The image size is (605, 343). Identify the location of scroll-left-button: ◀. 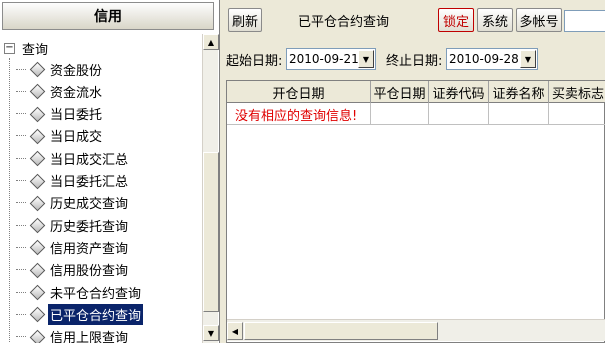
(235, 331).